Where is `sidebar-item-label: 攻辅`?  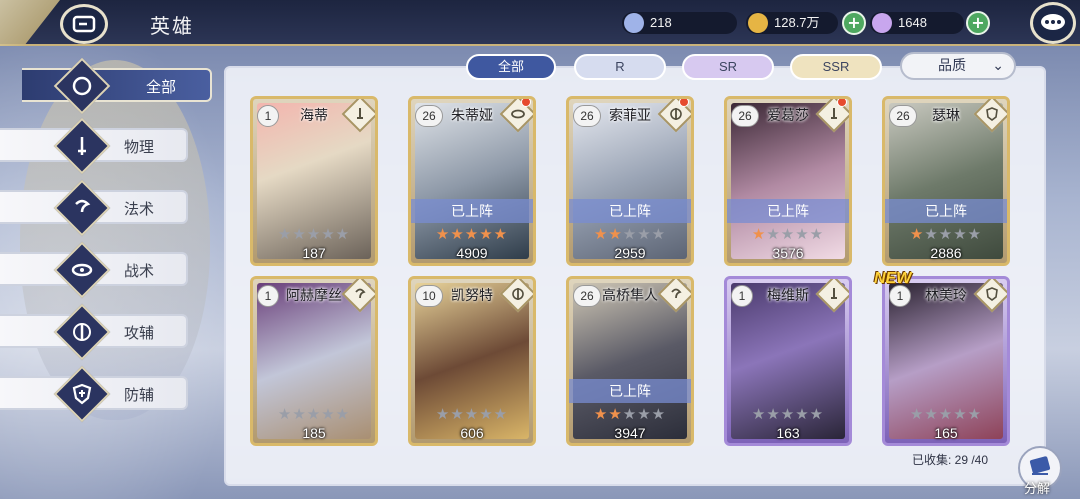 sidebar-item-label: 攻辅 is located at coordinates (139, 333).